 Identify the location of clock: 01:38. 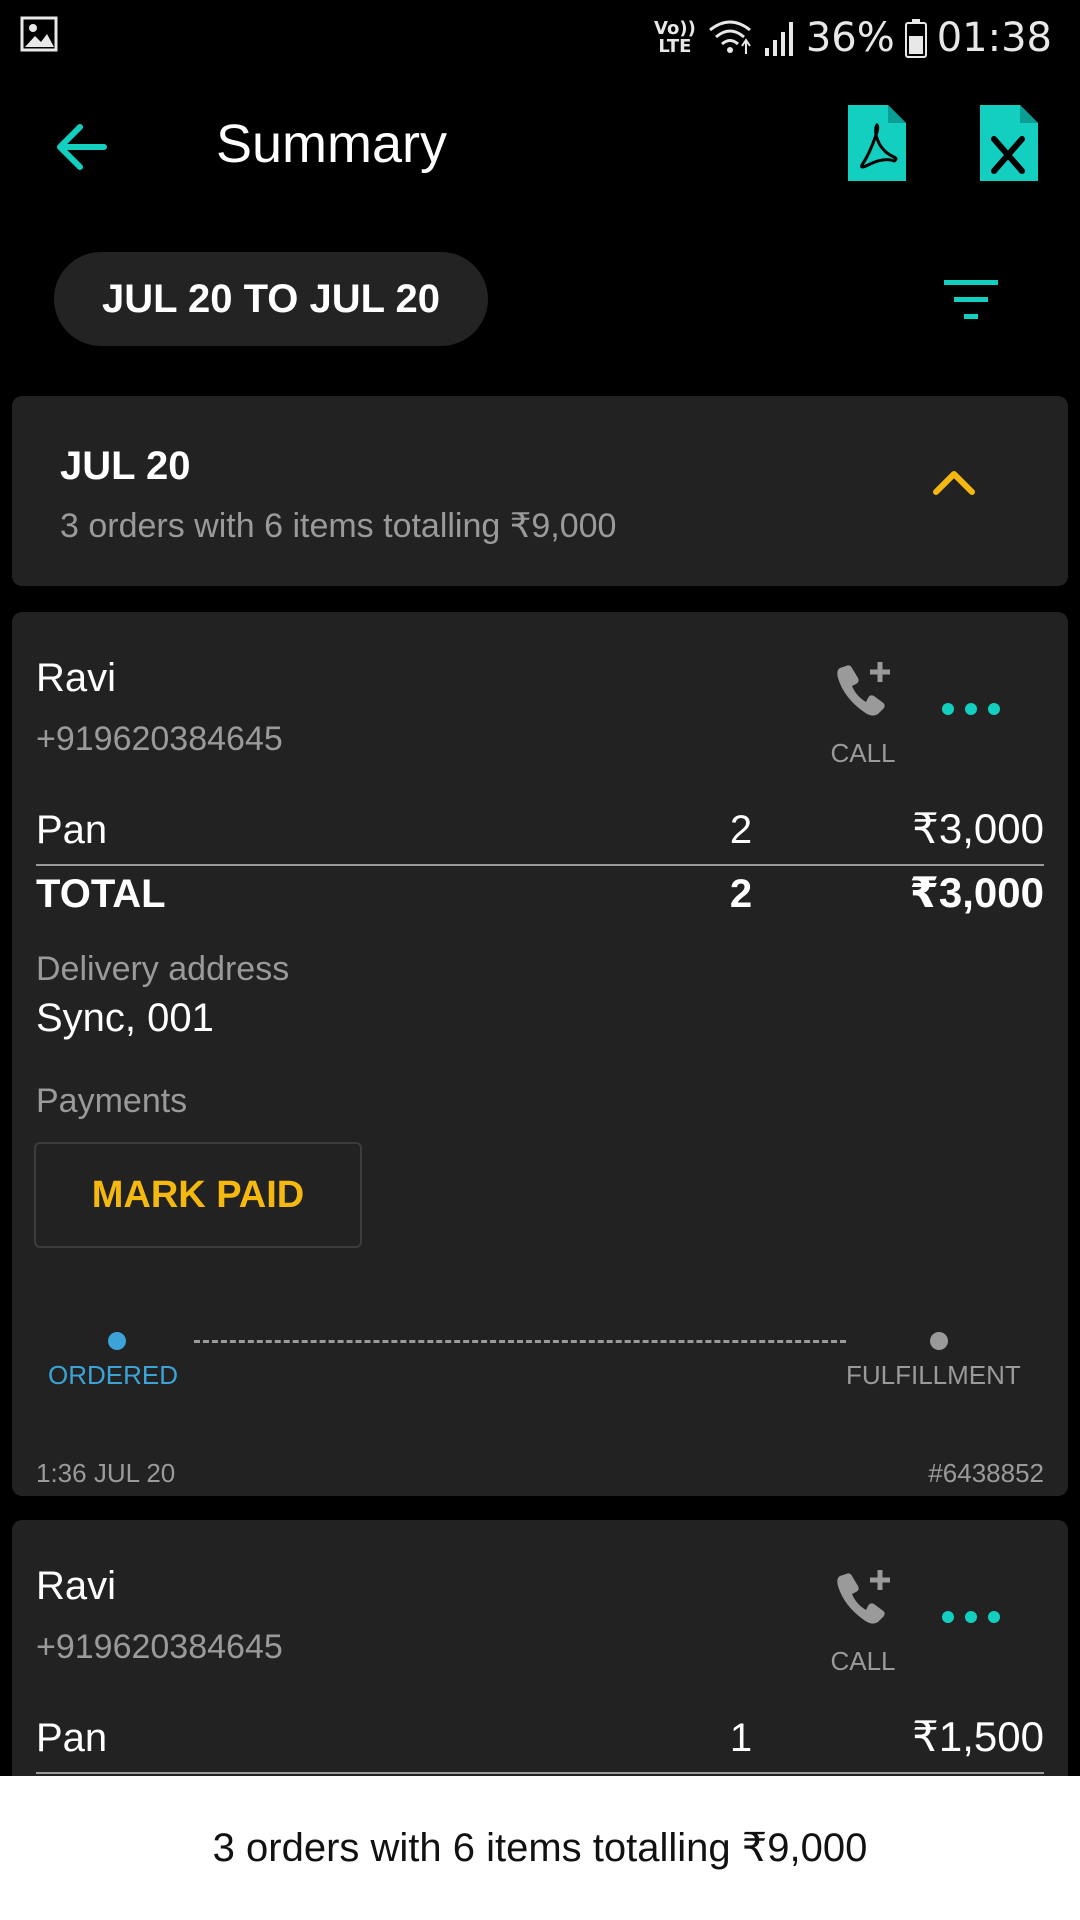
(994, 38).